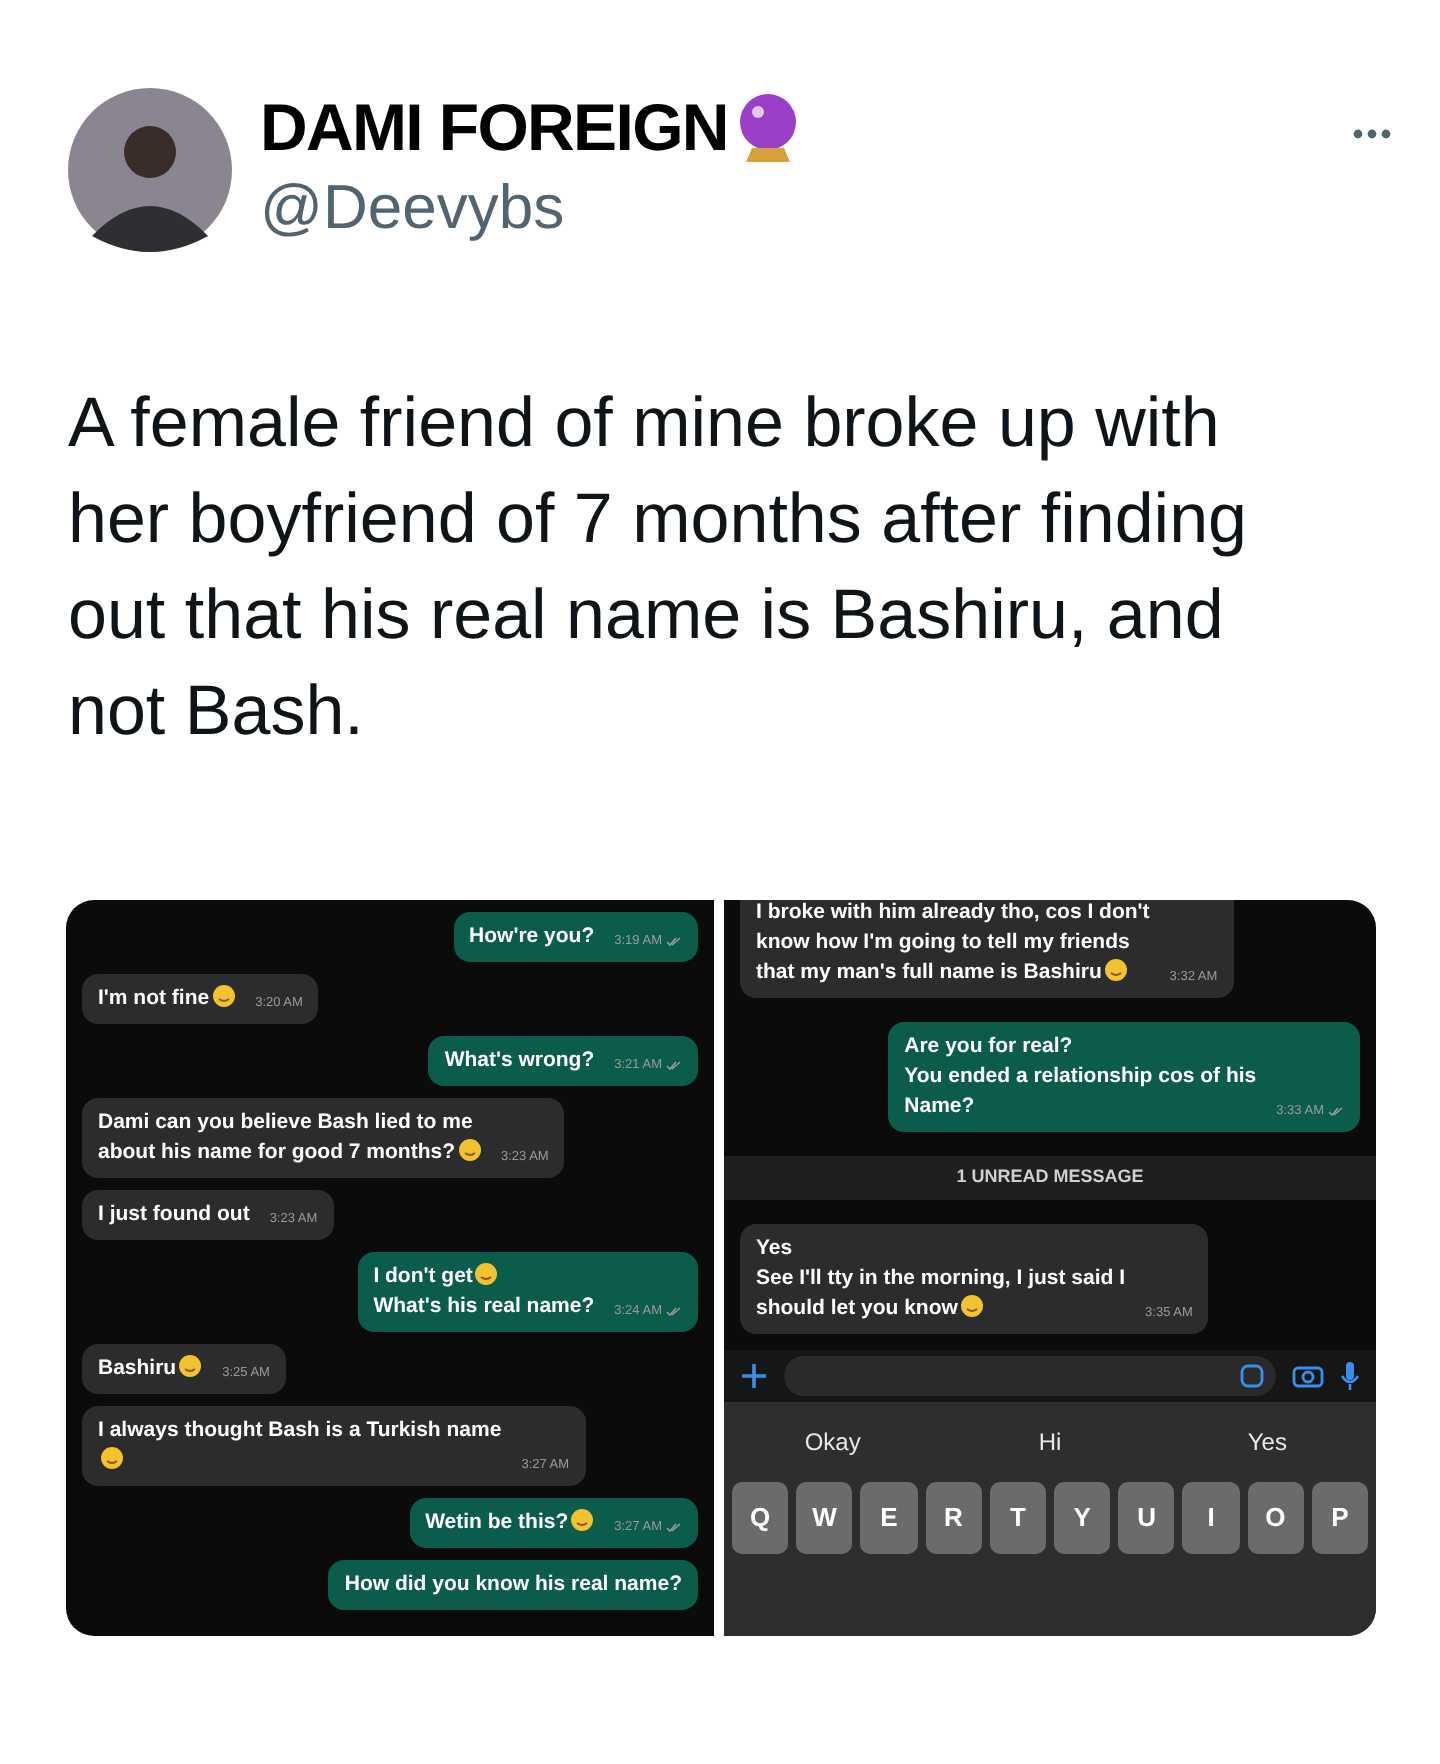 The height and width of the screenshot is (1764, 1440). I want to click on keyboard-key: E, so click(889, 1517).